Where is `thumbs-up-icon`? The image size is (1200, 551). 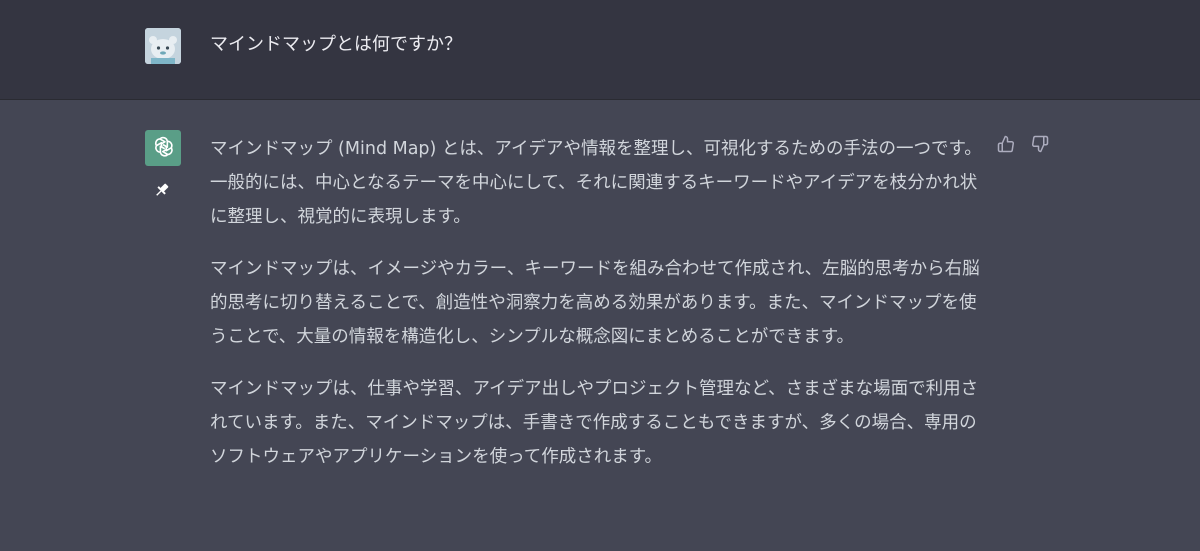
thumbs-up-icon is located at coordinates (1005, 144).